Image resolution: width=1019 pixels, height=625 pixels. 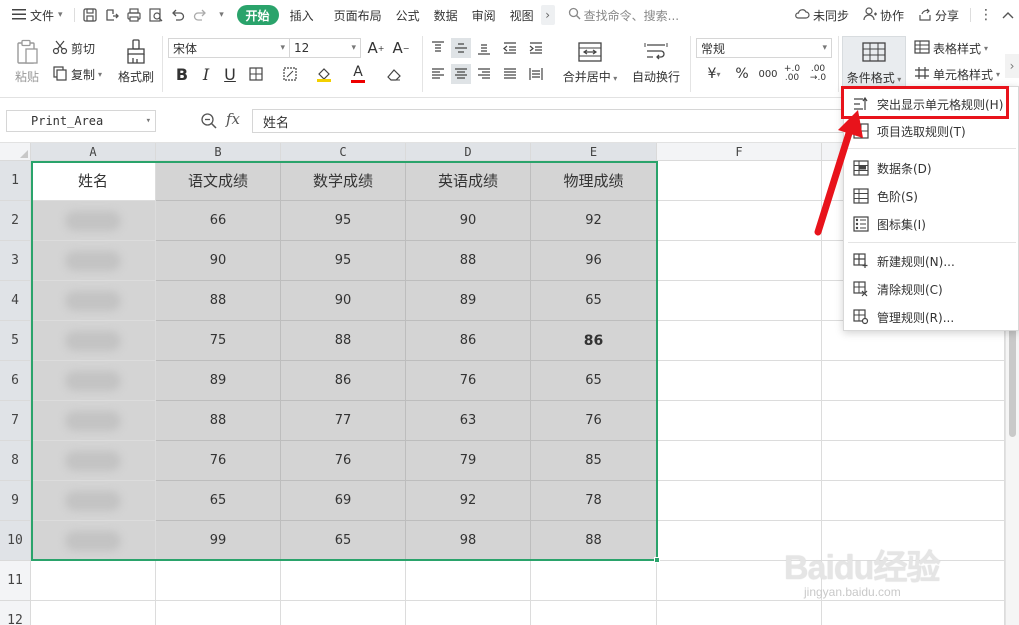 I want to click on menu-item-data-bars: 数据条(D), so click(x=931, y=168).